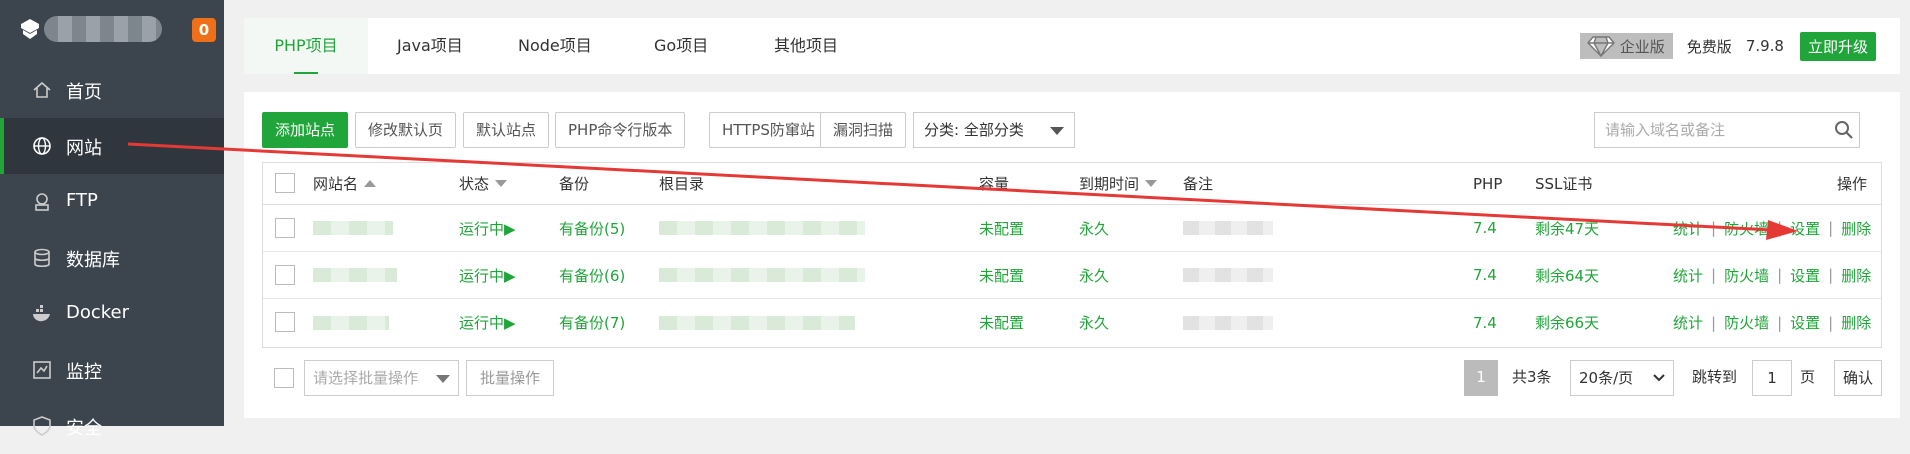  Describe the element at coordinates (974, 130) in the screenshot. I see `category-value: 分类: 全部分类` at that location.